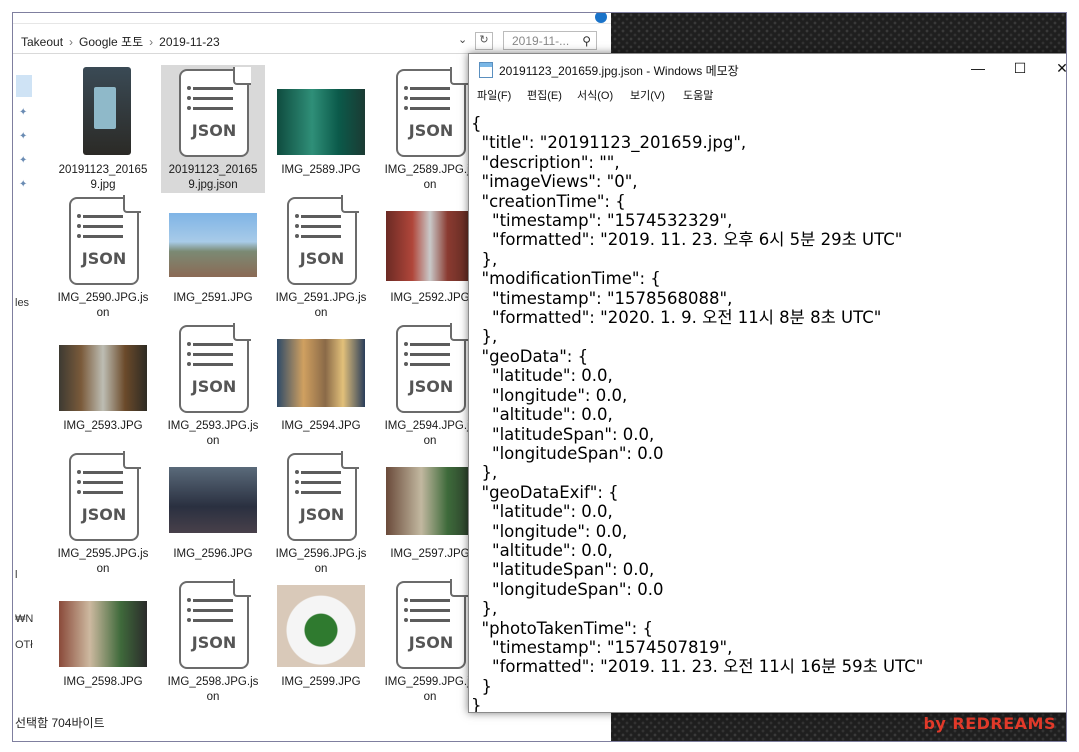 The width and height of the screenshot is (1079, 752). I want to click on json-file-item: JSON IMG_2595.JPG.js on, so click(103, 513).